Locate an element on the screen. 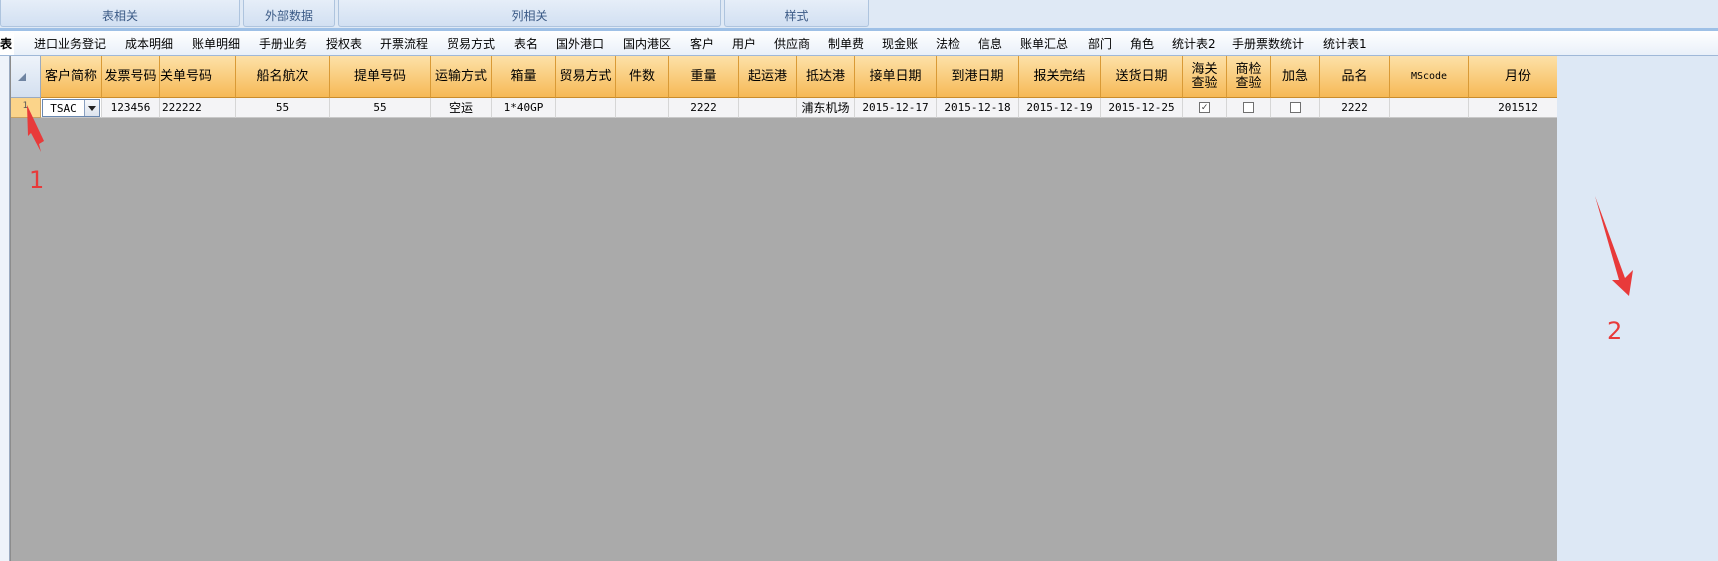 Image resolution: width=1718 pixels, height=561 pixels. annotation-label-2: 2 is located at coordinates (1615, 331).